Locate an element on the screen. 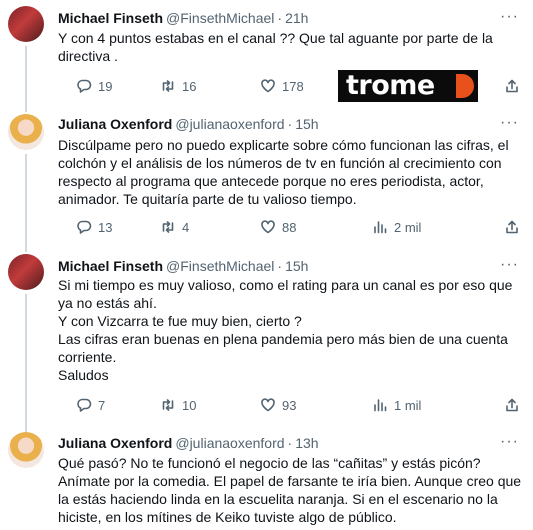 The height and width of the screenshot is (530, 533). like-button: 178 is located at coordinates (282, 86).